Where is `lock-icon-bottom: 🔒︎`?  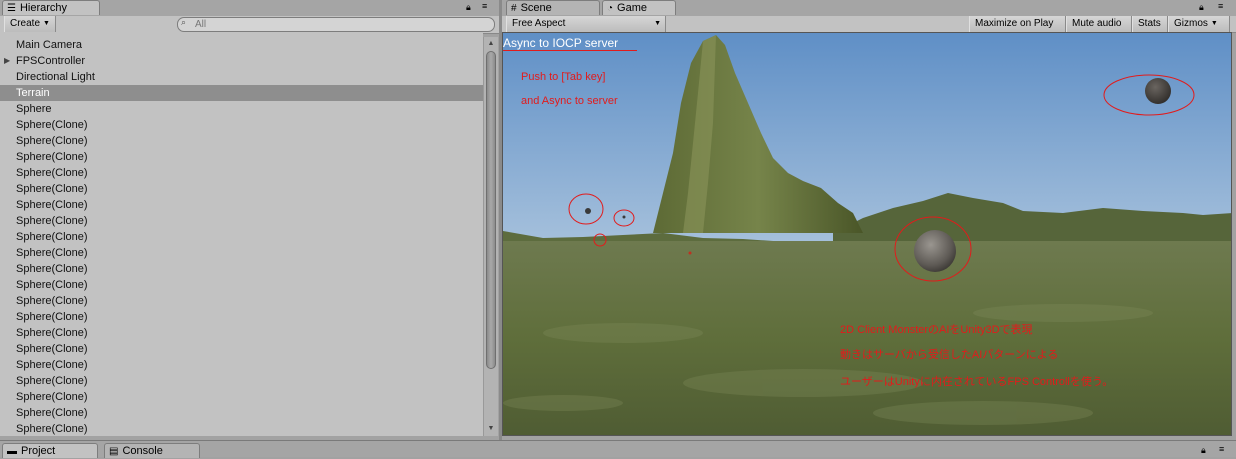 lock-icon-bottom: 🔒︎ is located at coordinates (1203, 450).